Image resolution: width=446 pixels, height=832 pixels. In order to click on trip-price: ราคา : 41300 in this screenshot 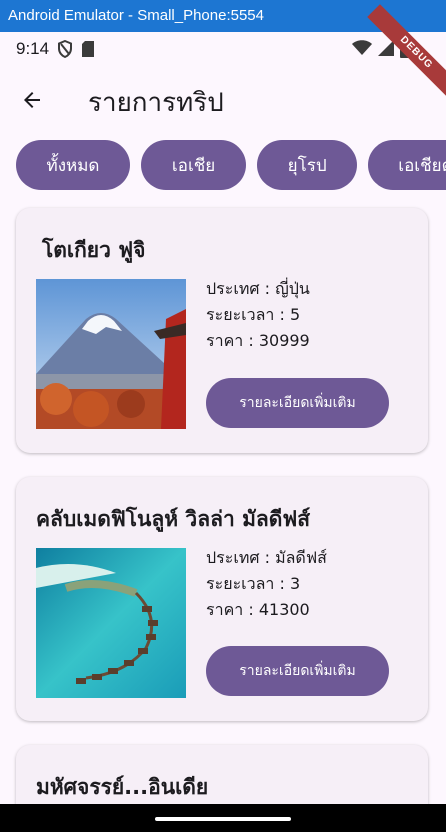, I will do `click(258, 609)`.